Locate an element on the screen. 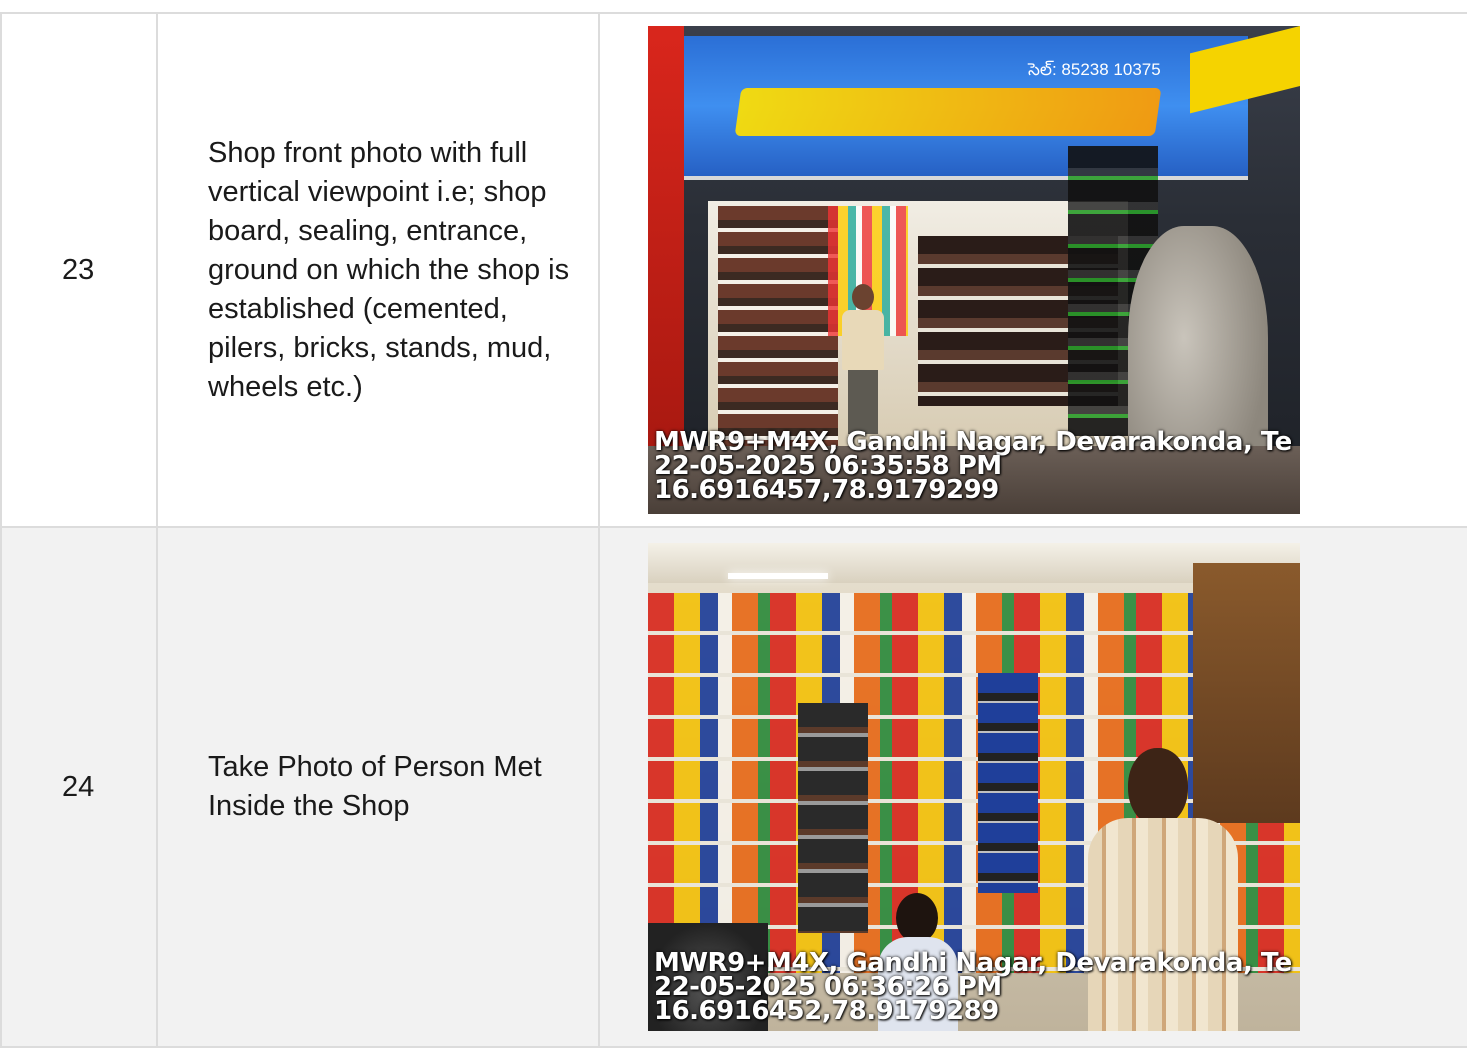  row-number: 23 is located at coordinates (78, 269).